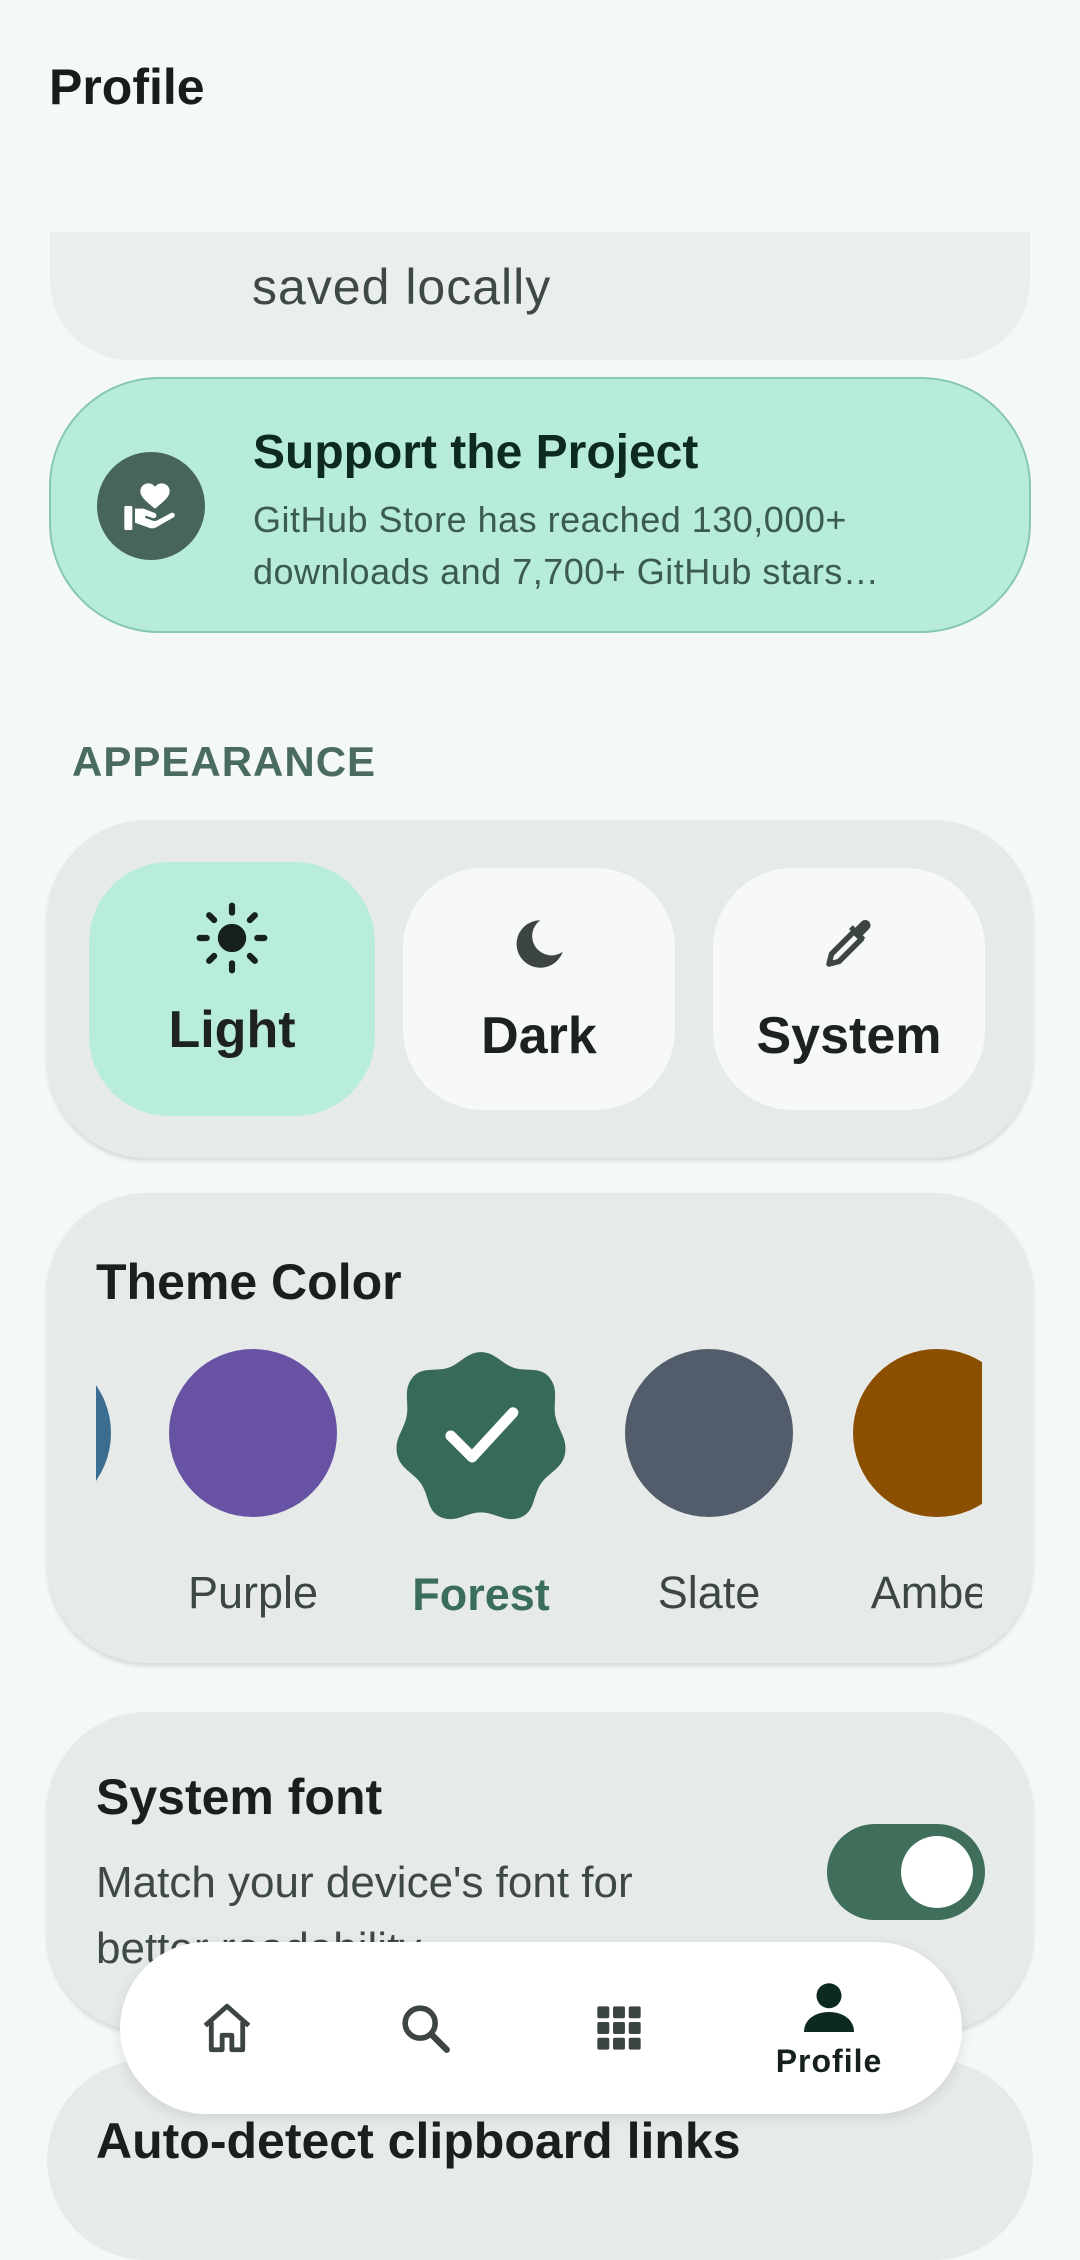 This screenshot has height=2260, width=1080. I want to click on nav-search, so click(425, 2028).